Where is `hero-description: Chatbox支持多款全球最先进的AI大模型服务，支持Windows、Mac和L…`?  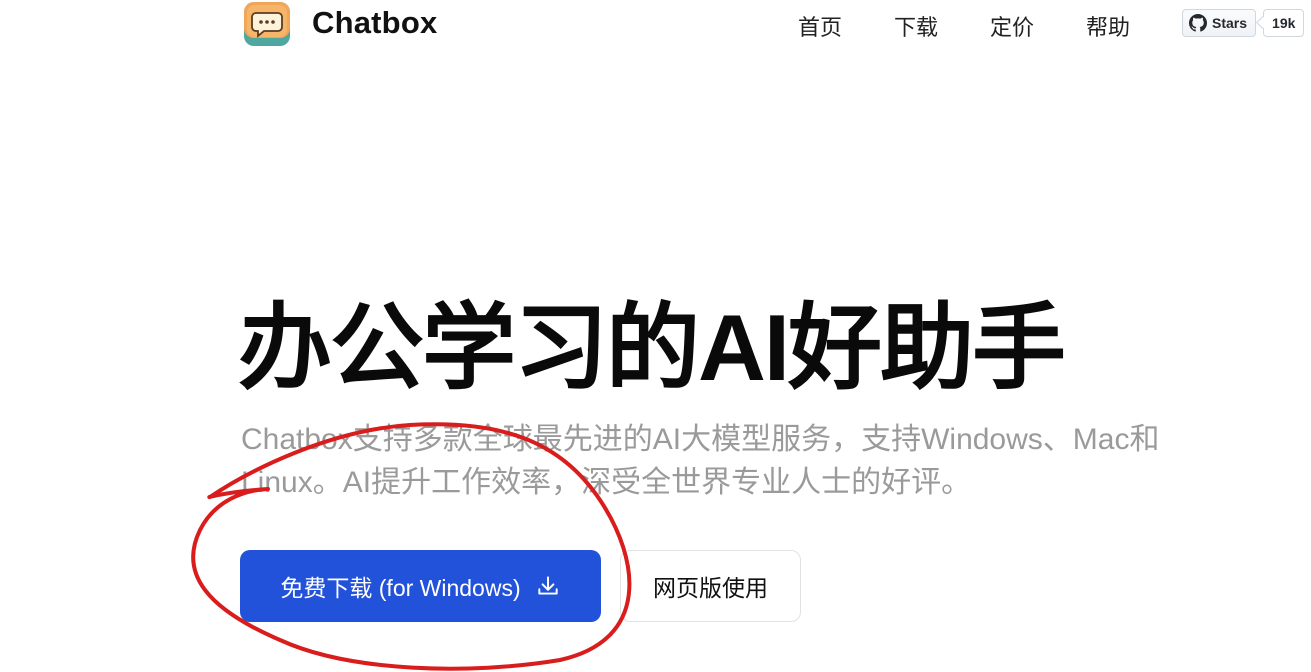
hero-description: Chatbox支持多款全球最先进的AI大模型服务，支持Windows、Mac和L… is located at coordinates (700, 461).